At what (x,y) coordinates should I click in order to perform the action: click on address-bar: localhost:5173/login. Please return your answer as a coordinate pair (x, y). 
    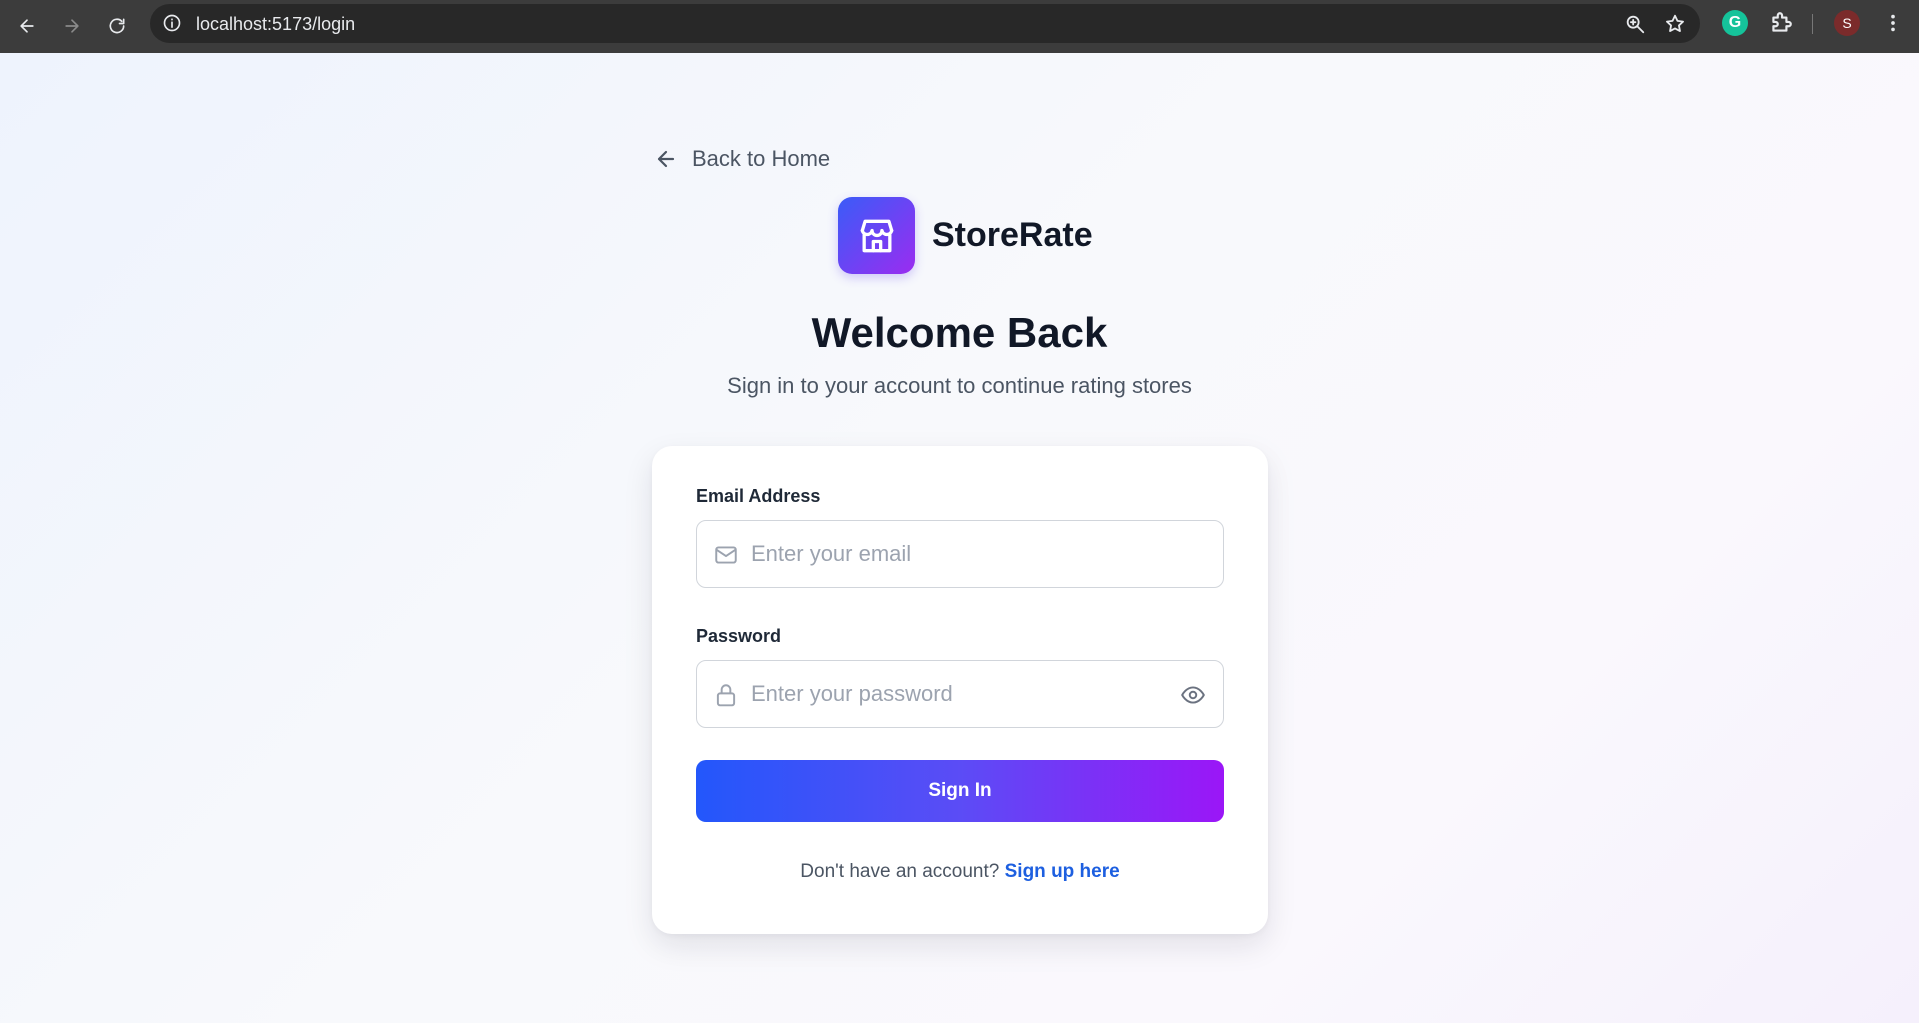
    Looking at the image, I should click on (925, 23).